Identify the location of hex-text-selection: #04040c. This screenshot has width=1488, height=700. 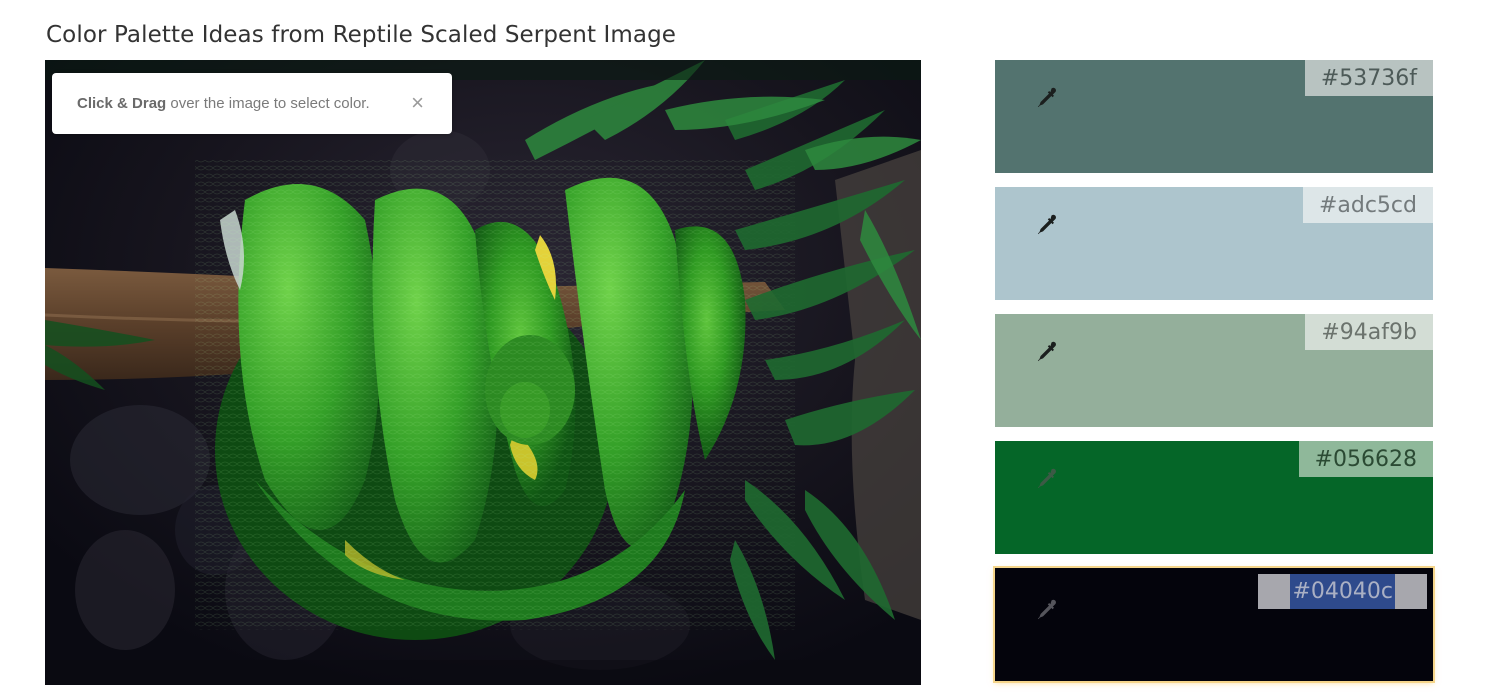
(1342, 591).